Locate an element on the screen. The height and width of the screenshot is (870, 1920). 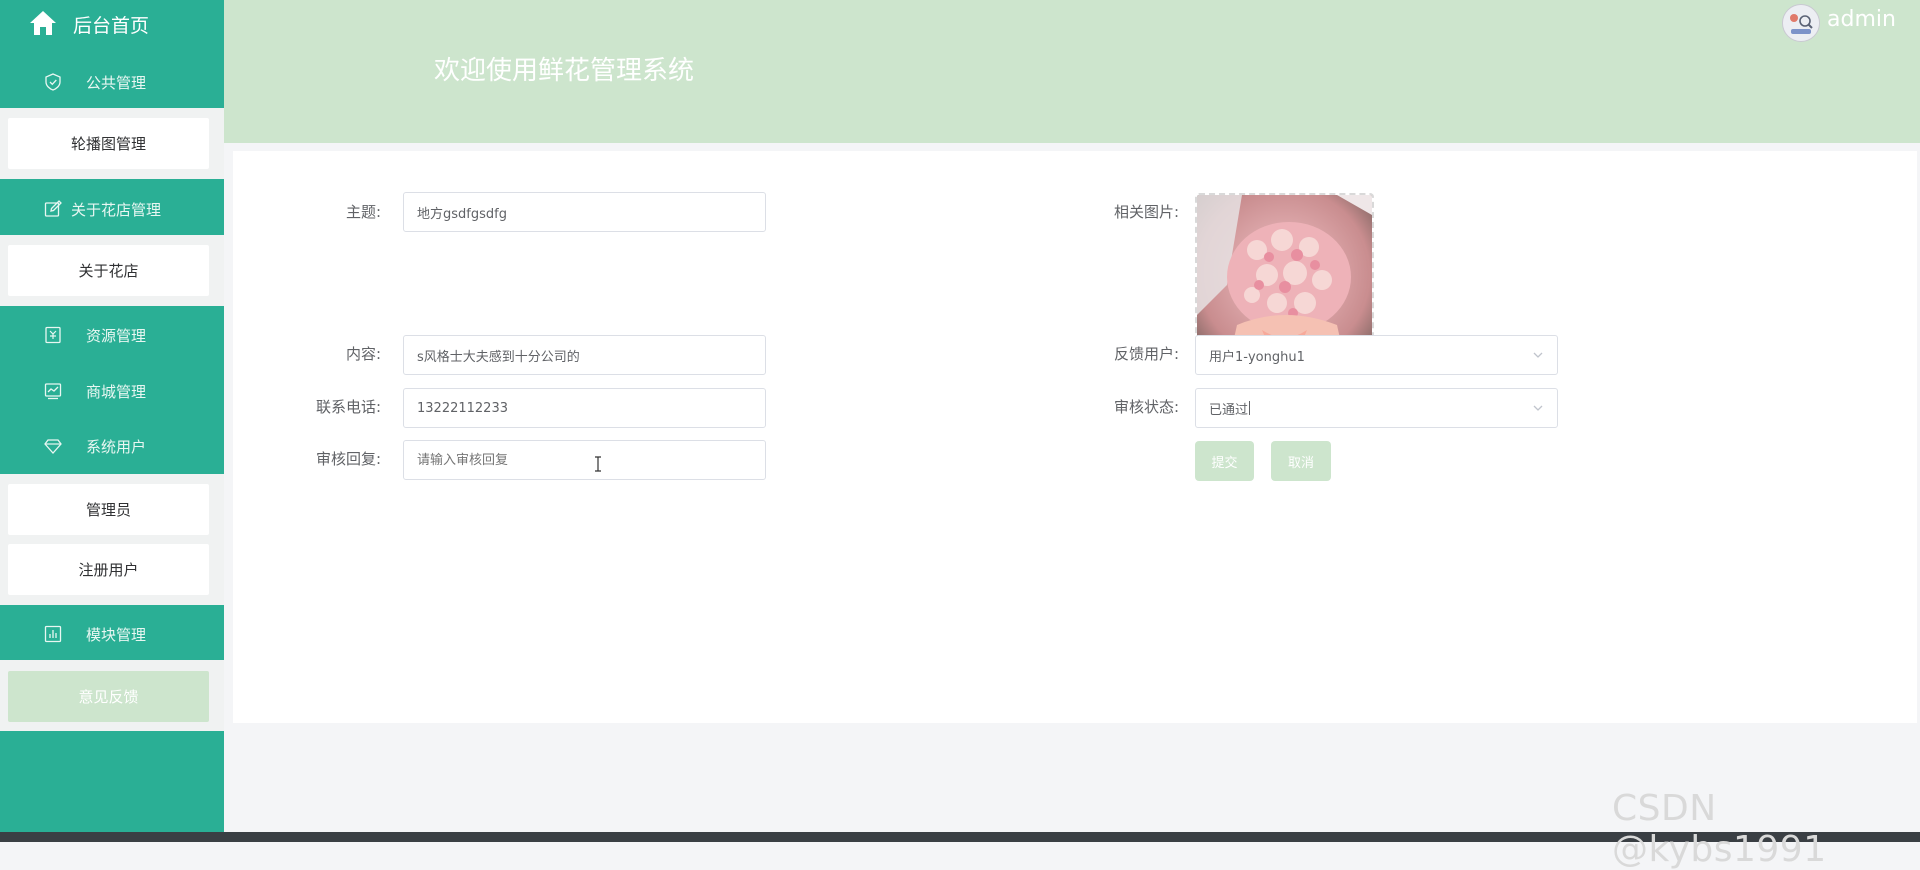
sidebar-group-label: 系统用户 is located at coordinates (116, 447).